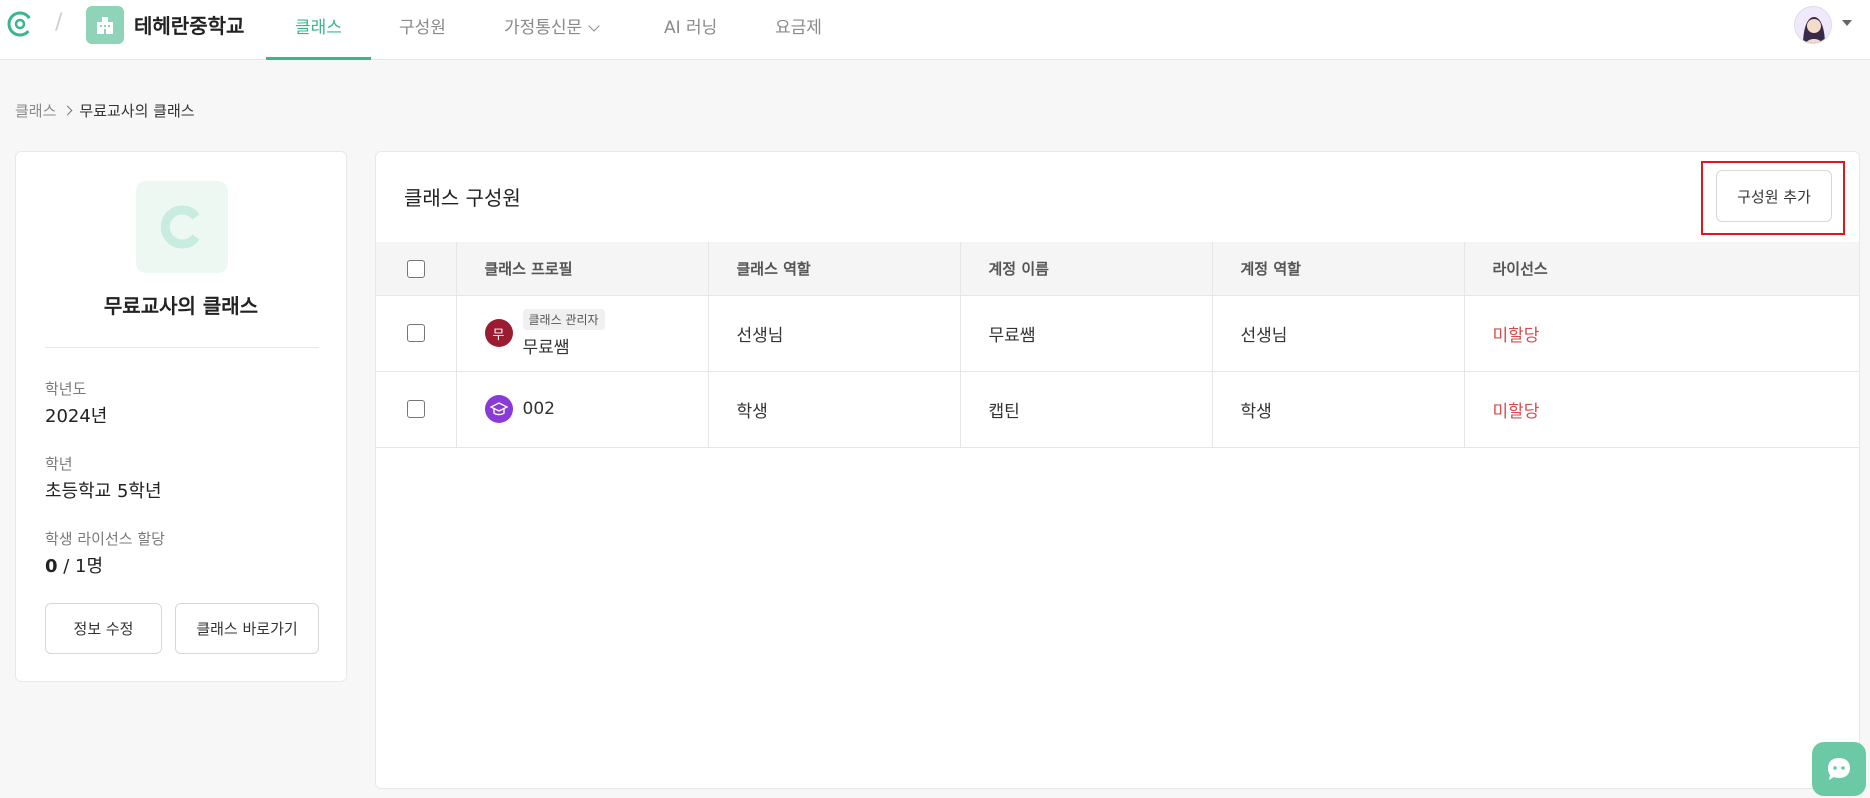  What do you see at coordinates (582, 409) in the screenshot?
I see `profile-cell: 002` at bounding box center [582, 409].